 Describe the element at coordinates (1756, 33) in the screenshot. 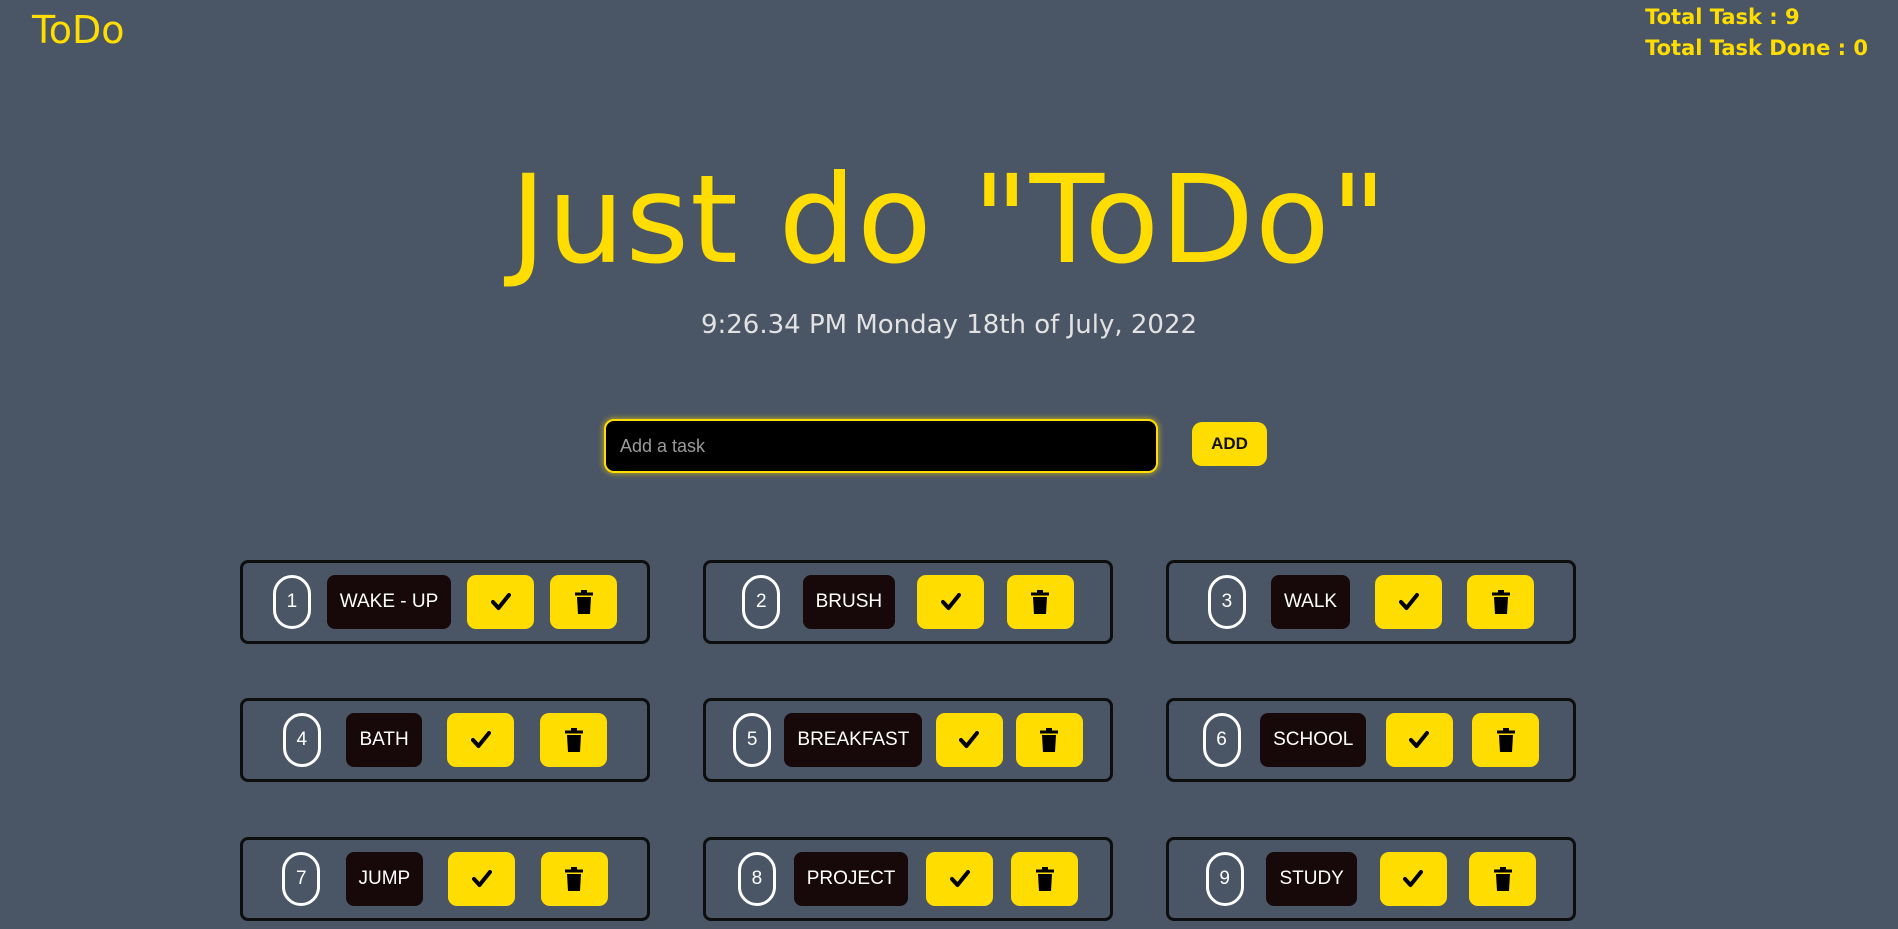

I see `task-stats: Total Task : 9 Total Task Done : 0` at that location.